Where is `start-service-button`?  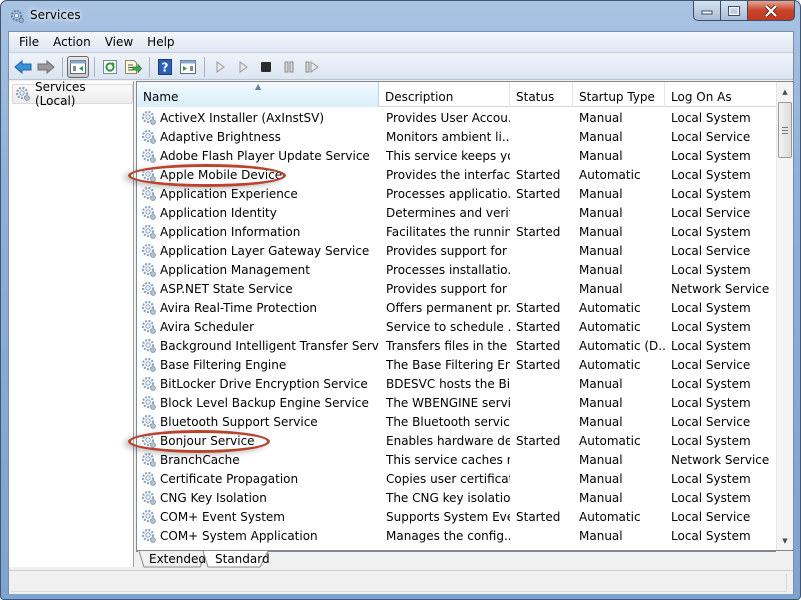 start-service-button is located at coordinates (220, 67).